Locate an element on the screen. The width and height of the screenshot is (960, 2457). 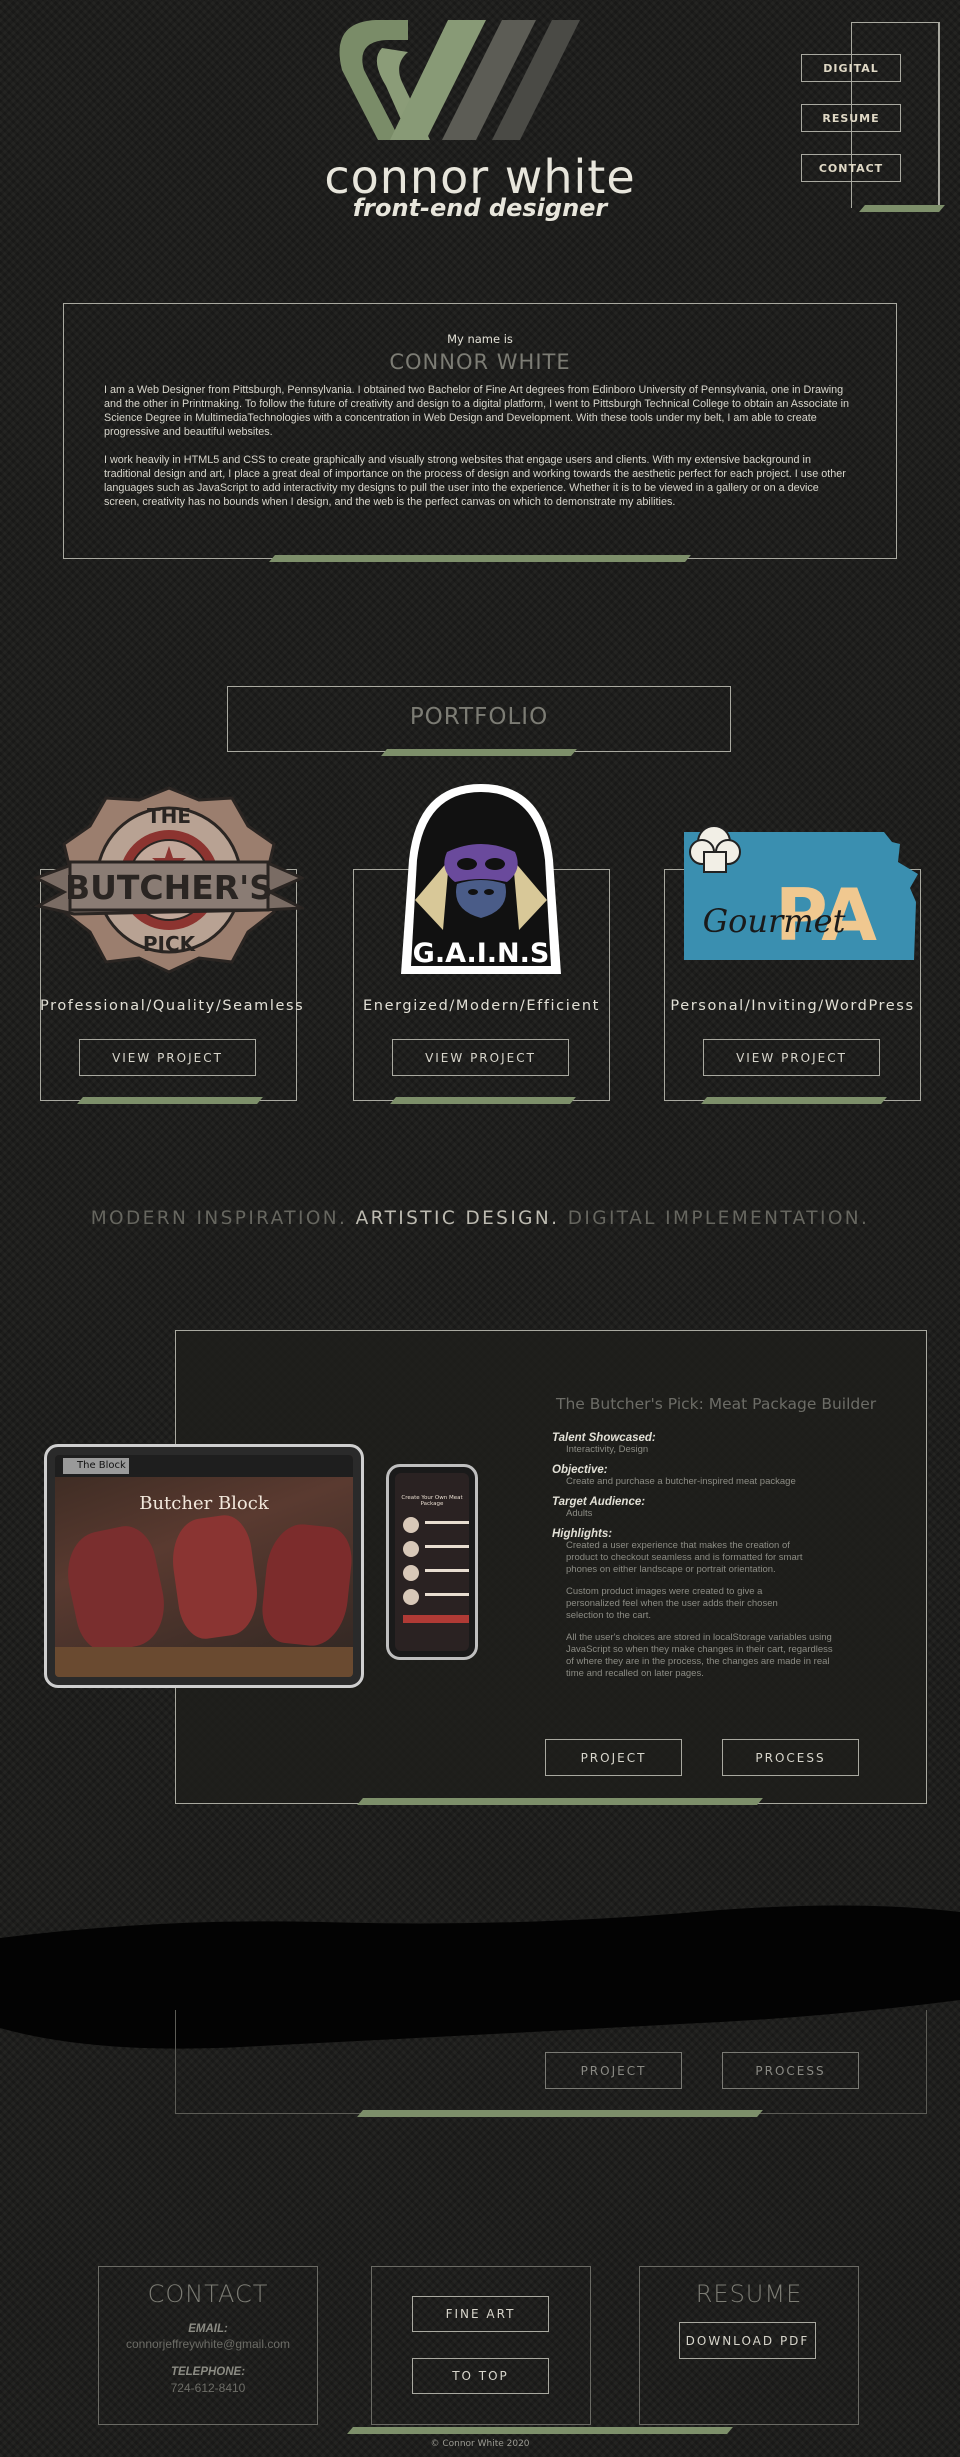
second-process-button: PROCESS is located at coordinates (790, 2070).